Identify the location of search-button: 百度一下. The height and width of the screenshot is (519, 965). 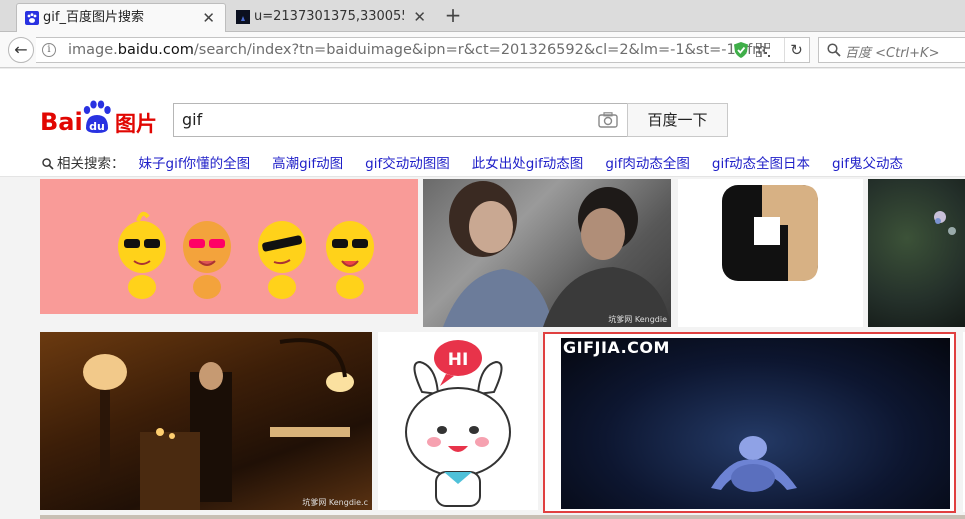
(677, 120).